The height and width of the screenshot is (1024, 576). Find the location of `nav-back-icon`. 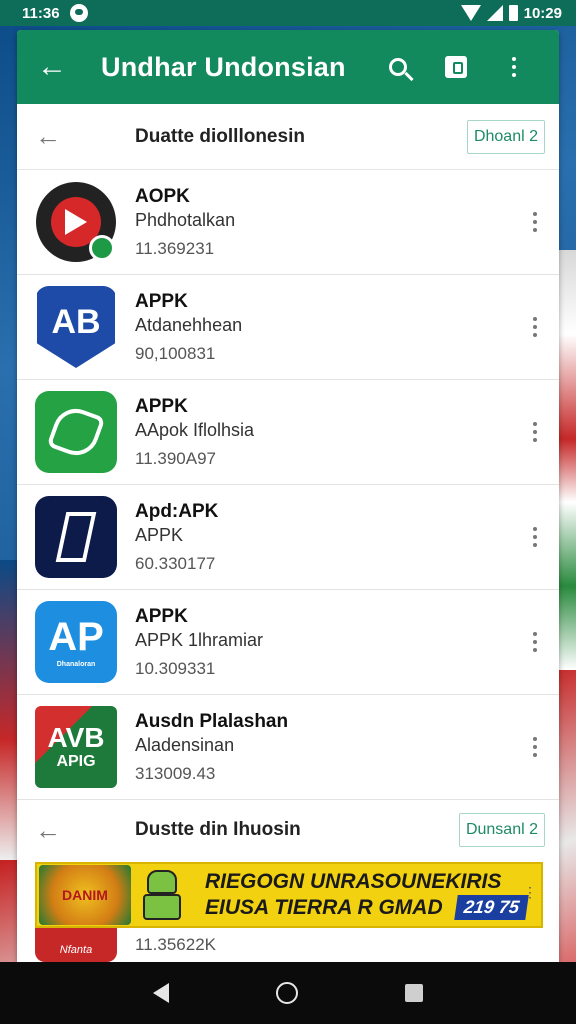

nav-back-icon is located at coordinates (161, 993).